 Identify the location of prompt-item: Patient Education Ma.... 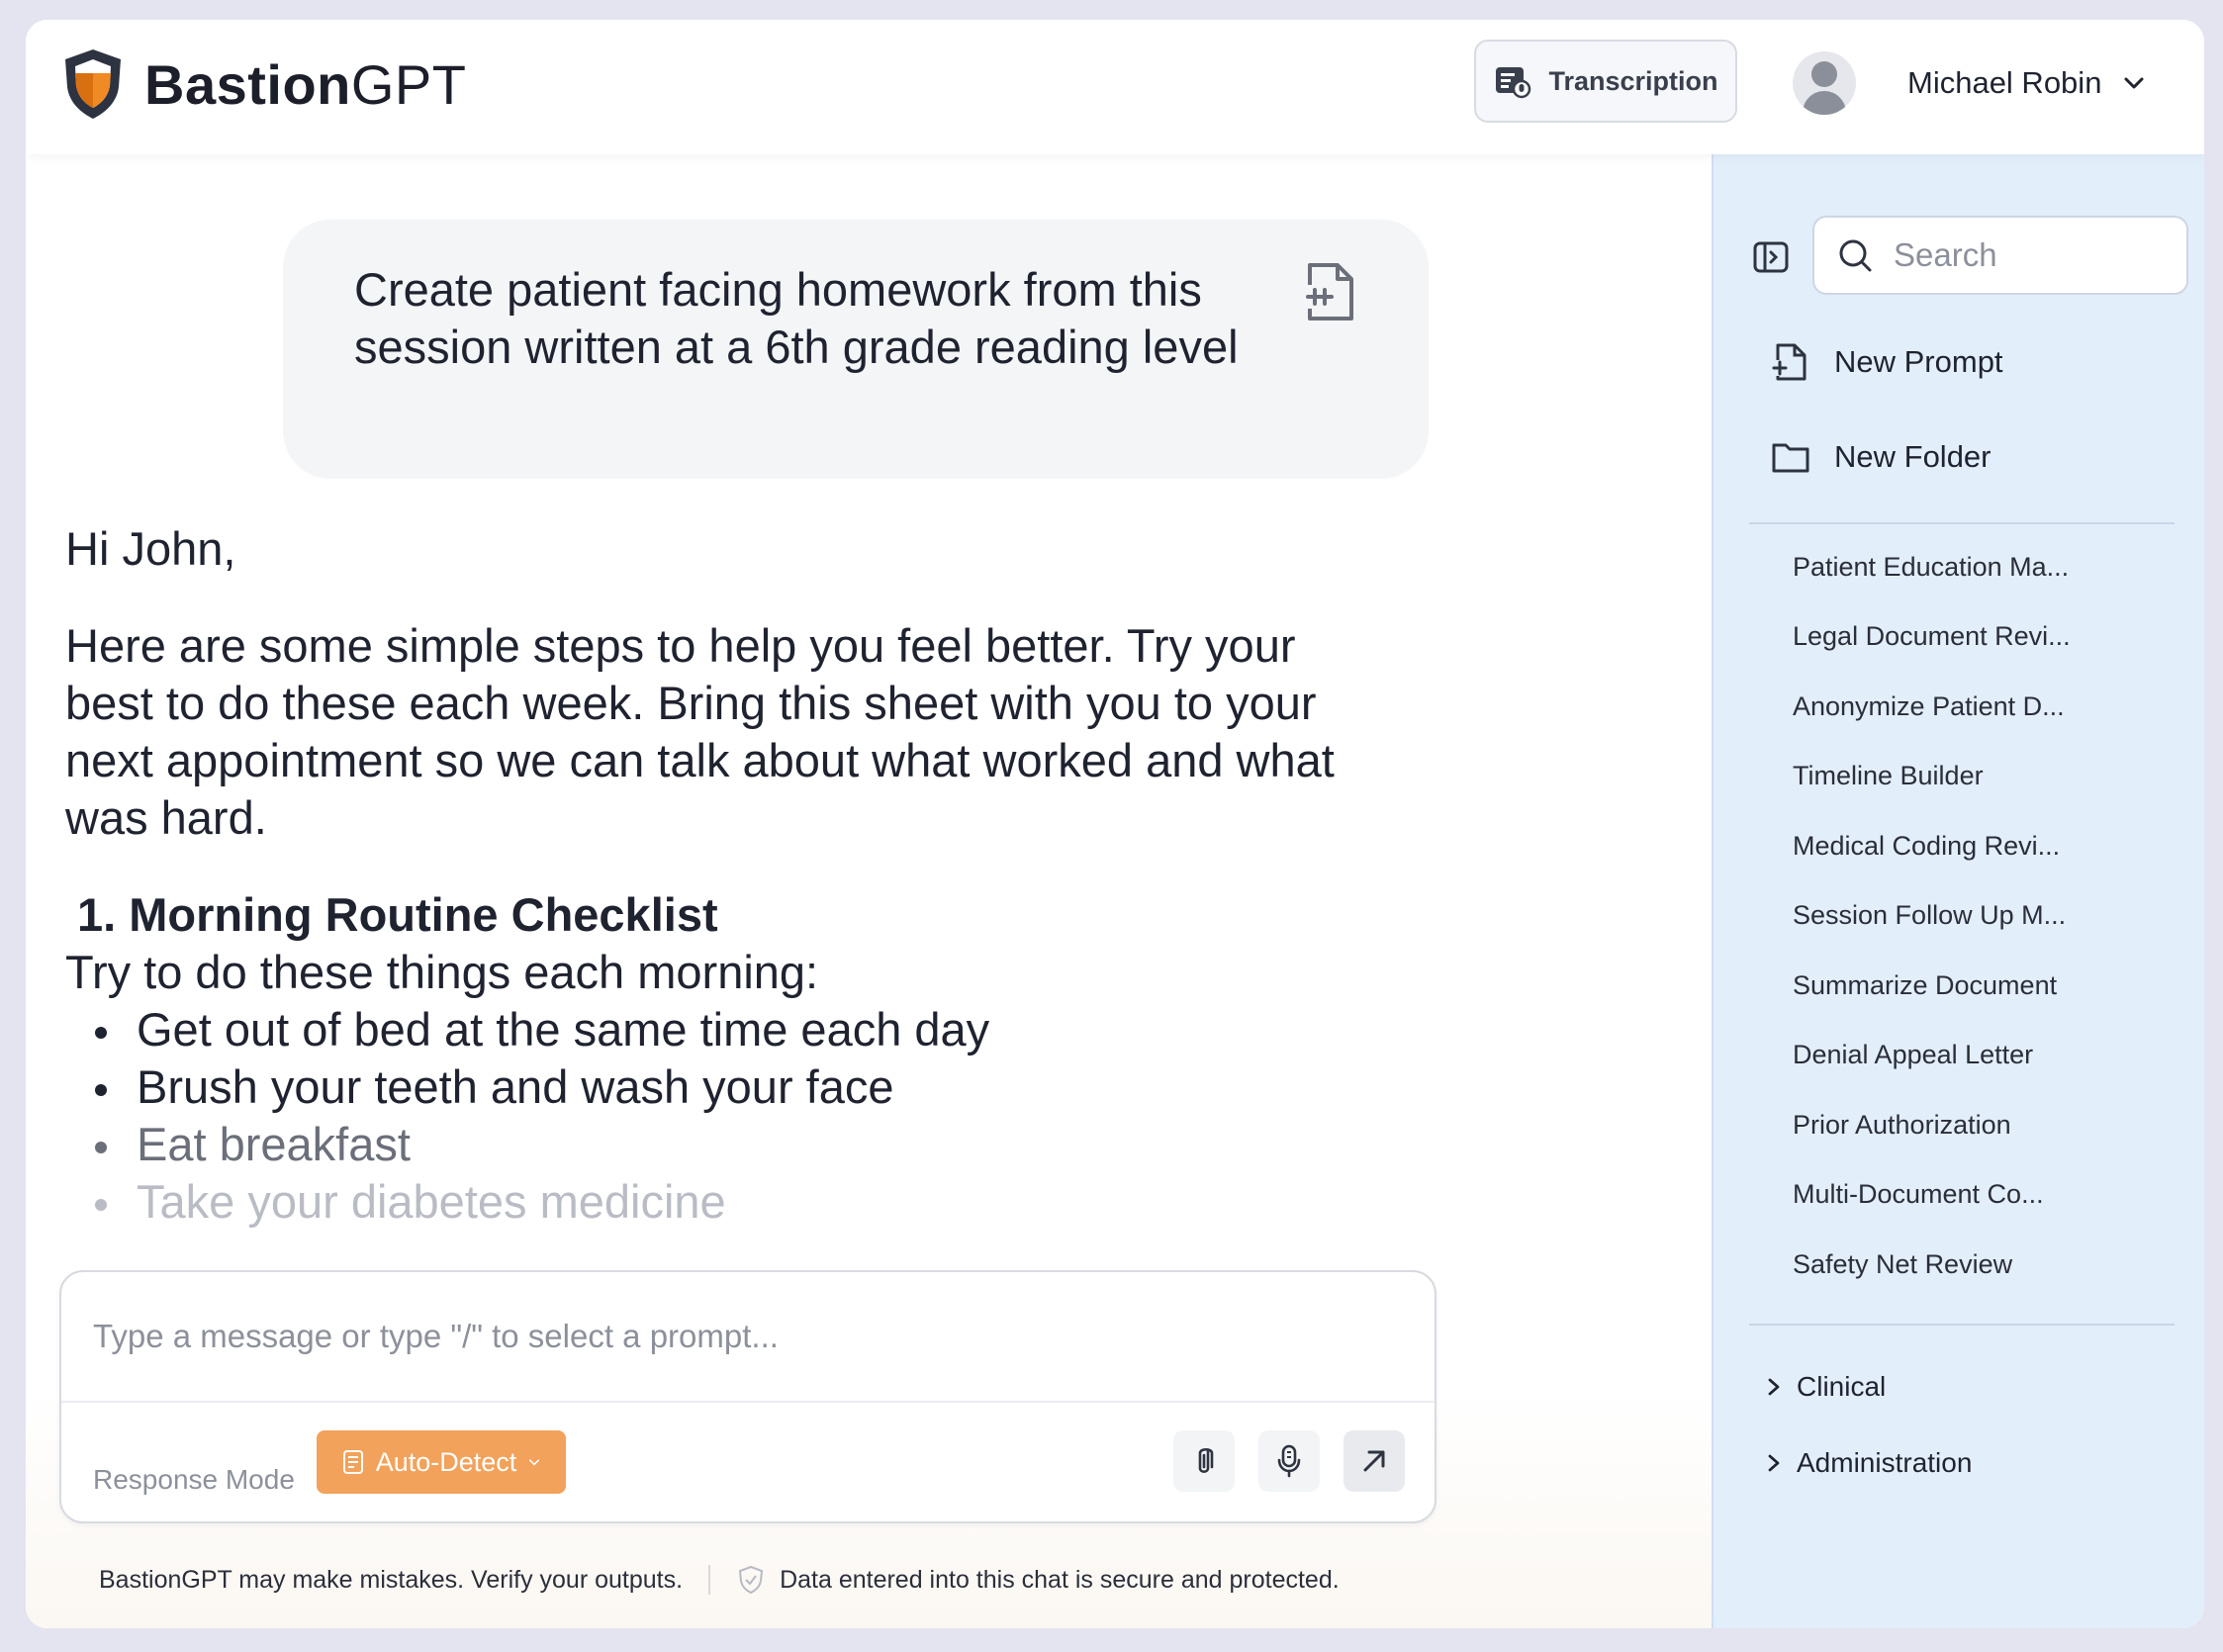
(1986, 567).